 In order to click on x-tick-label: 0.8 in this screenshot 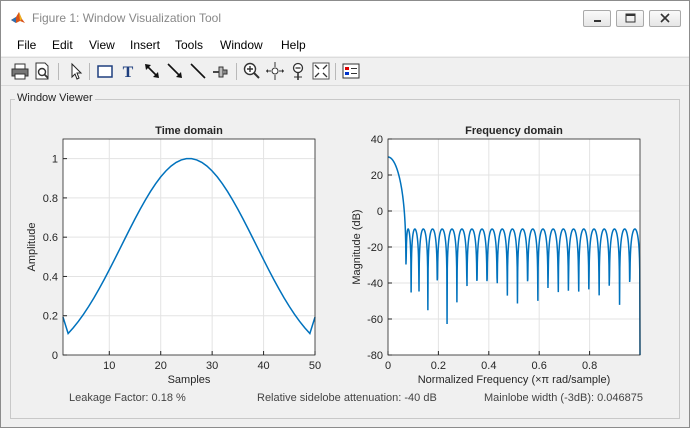, I will do `click(589, 366)`.